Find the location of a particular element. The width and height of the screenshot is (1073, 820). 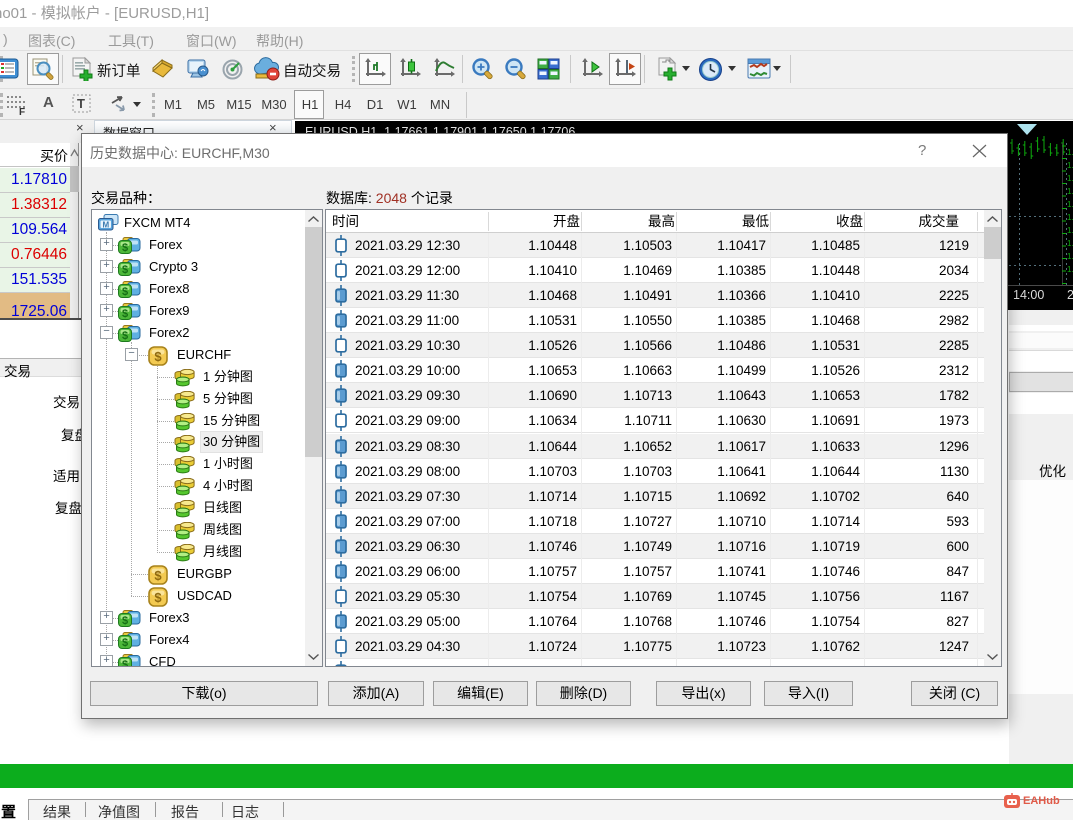

svg-text: M is located at coordinates (105, 225).